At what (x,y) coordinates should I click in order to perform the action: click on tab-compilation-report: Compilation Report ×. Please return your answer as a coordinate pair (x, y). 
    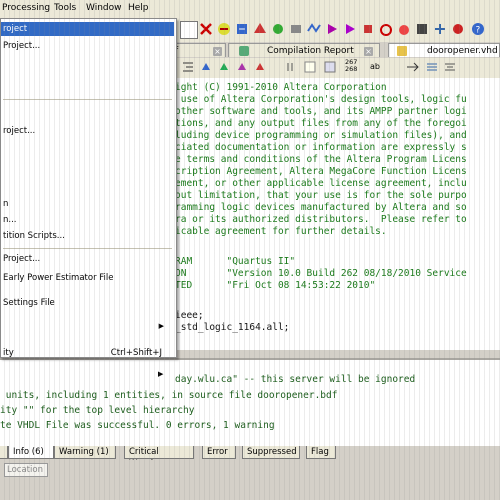
    Looking at the image, I should click on (304, 50).